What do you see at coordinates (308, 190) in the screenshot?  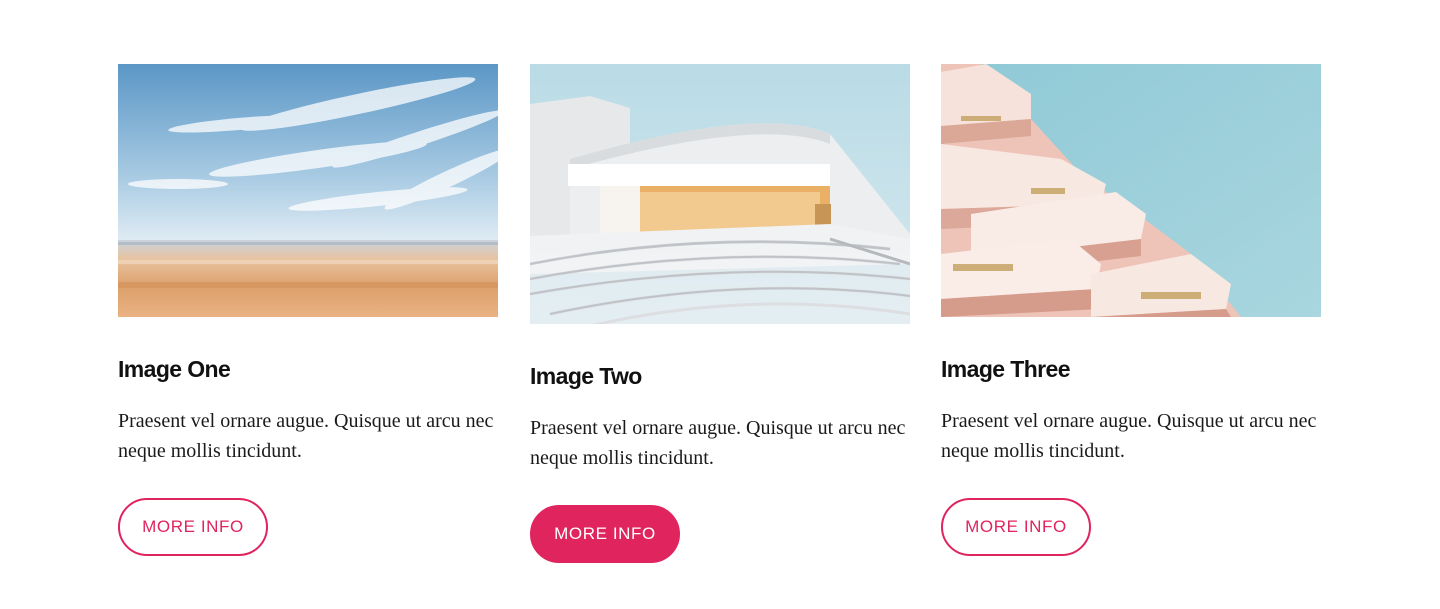 I see `beach-sky-image` at bounding box center [308, 190].